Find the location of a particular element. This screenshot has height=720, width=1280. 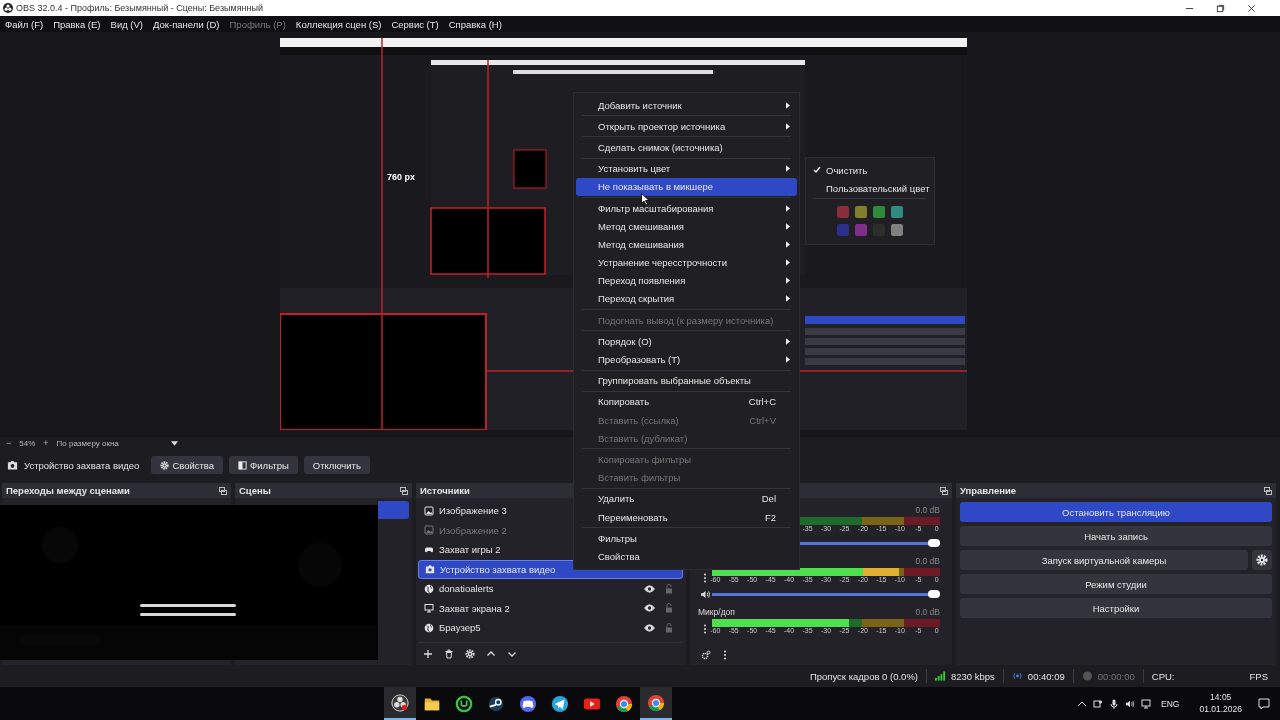

volume-slider is located at coordinates (826, 594).